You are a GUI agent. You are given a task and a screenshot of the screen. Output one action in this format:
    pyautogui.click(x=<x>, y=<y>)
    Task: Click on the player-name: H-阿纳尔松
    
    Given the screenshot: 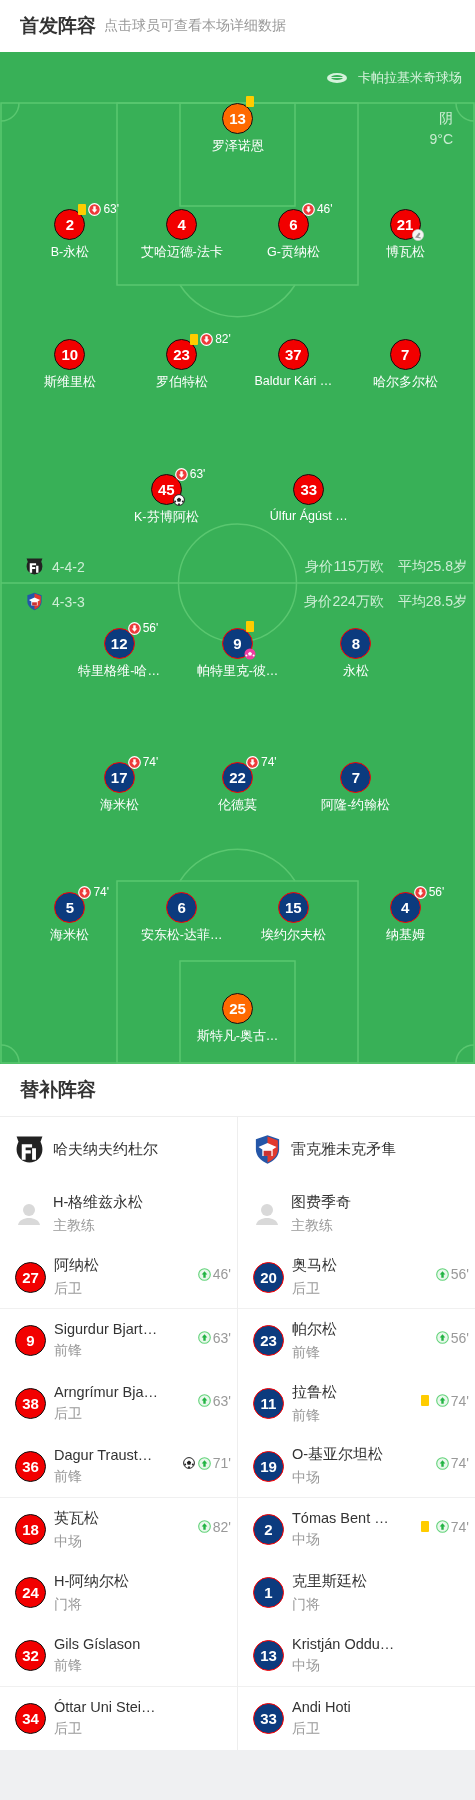 What is the action you would take?
    pyautogui.click(x=142, y=1581)
    